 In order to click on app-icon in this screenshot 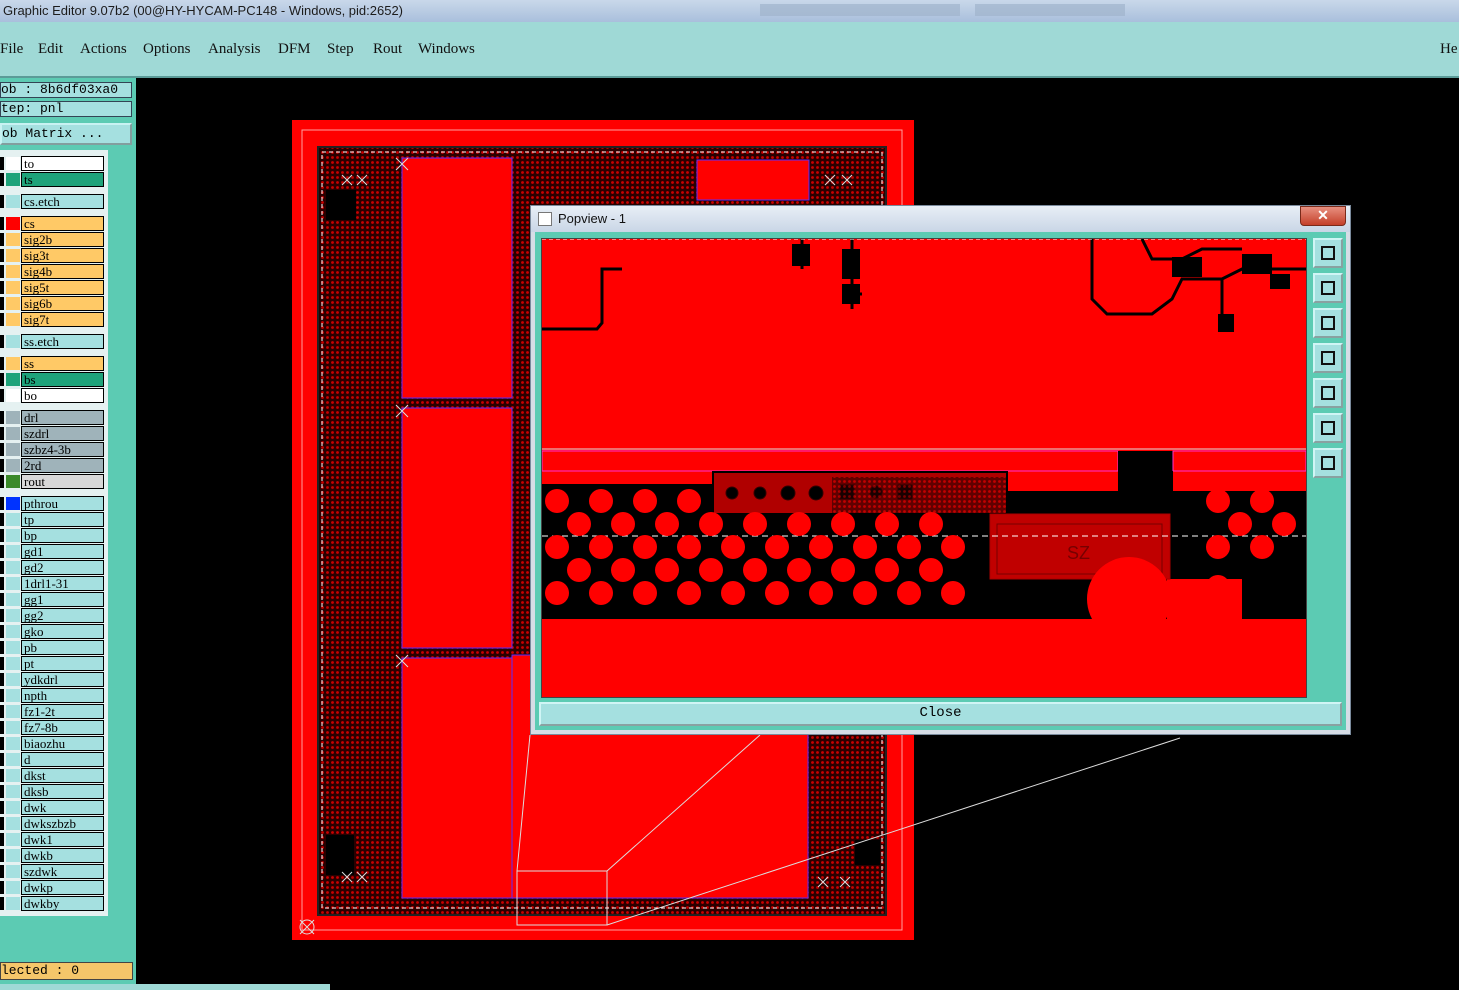, I will do `click(545, 219)`.